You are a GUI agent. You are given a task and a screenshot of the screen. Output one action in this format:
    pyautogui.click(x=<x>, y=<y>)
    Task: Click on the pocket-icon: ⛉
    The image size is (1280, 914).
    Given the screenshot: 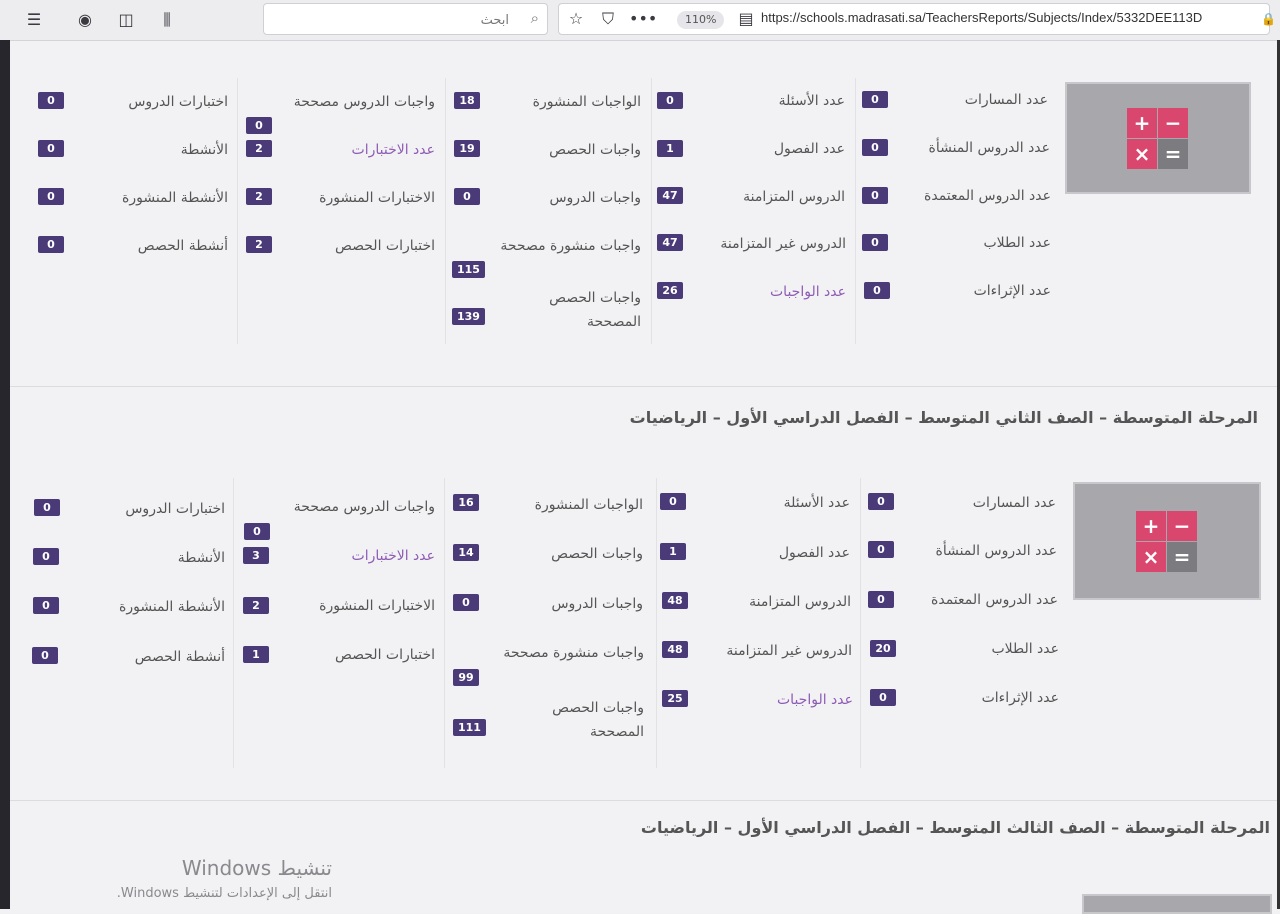 What is the action you would take?
    pyautogui.click(x=608, y=19)
    